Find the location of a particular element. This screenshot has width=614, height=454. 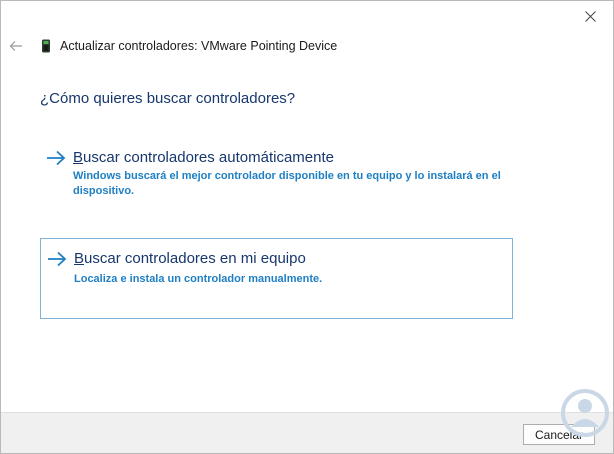

option-title-text: uscar controladores automáticamente is located at coordinates (208, 157).